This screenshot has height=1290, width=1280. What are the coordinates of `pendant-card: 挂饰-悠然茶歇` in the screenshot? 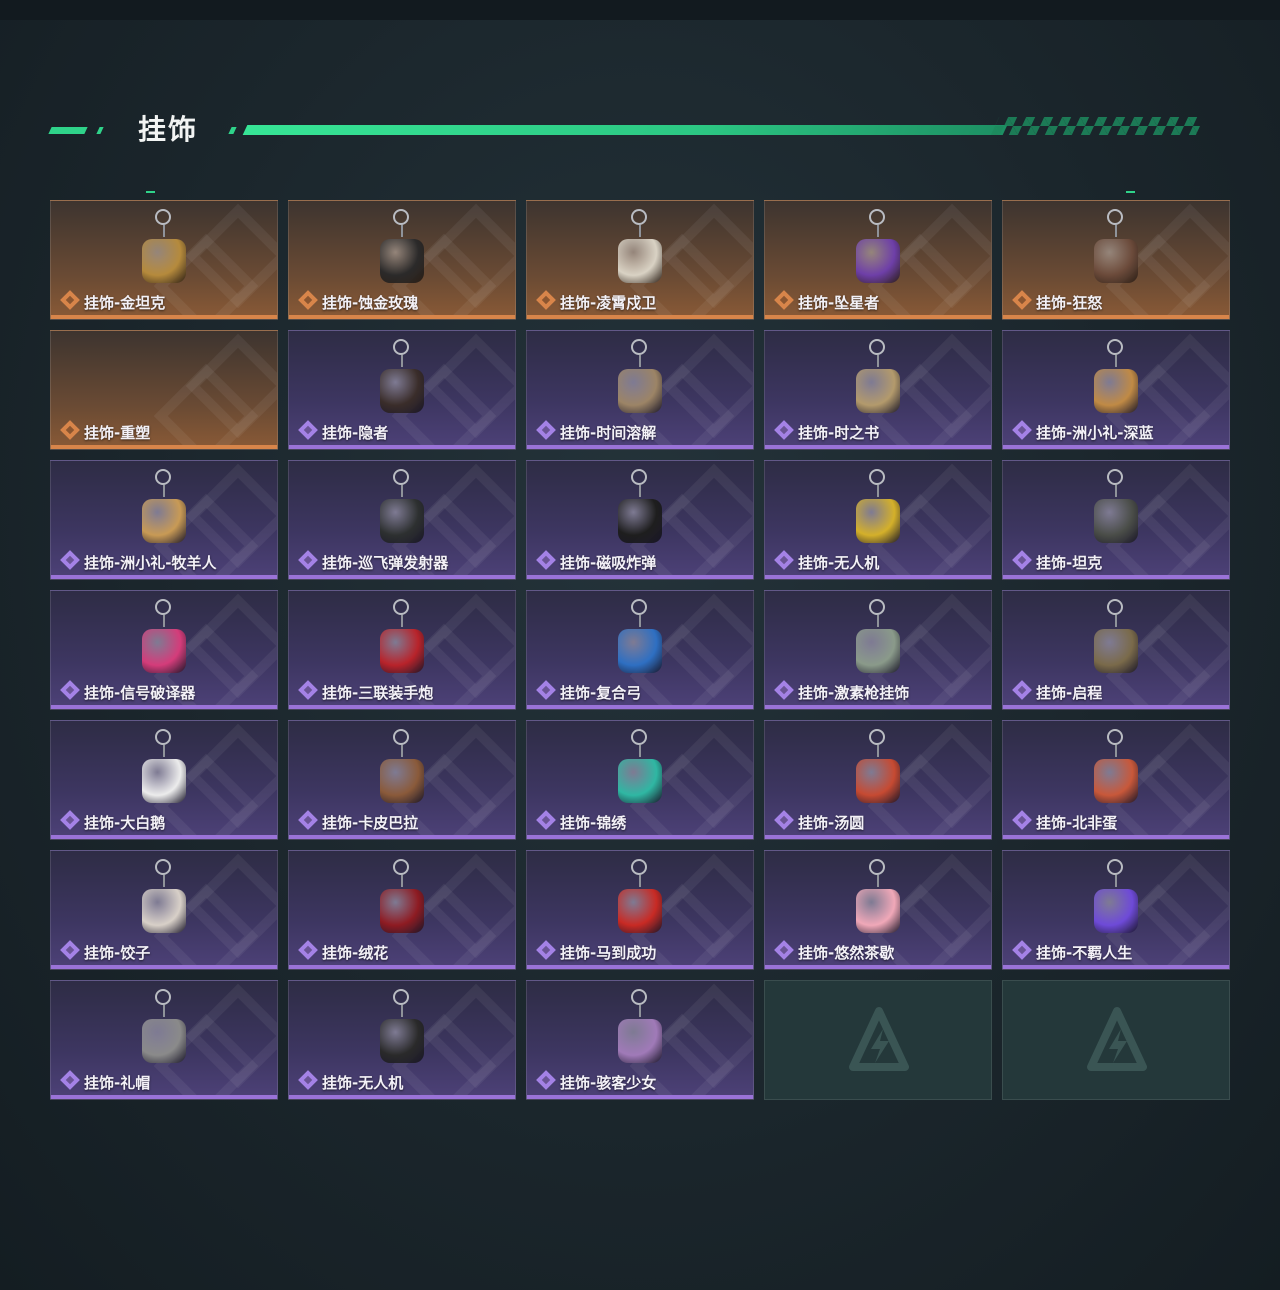 It's located at (878, 910).